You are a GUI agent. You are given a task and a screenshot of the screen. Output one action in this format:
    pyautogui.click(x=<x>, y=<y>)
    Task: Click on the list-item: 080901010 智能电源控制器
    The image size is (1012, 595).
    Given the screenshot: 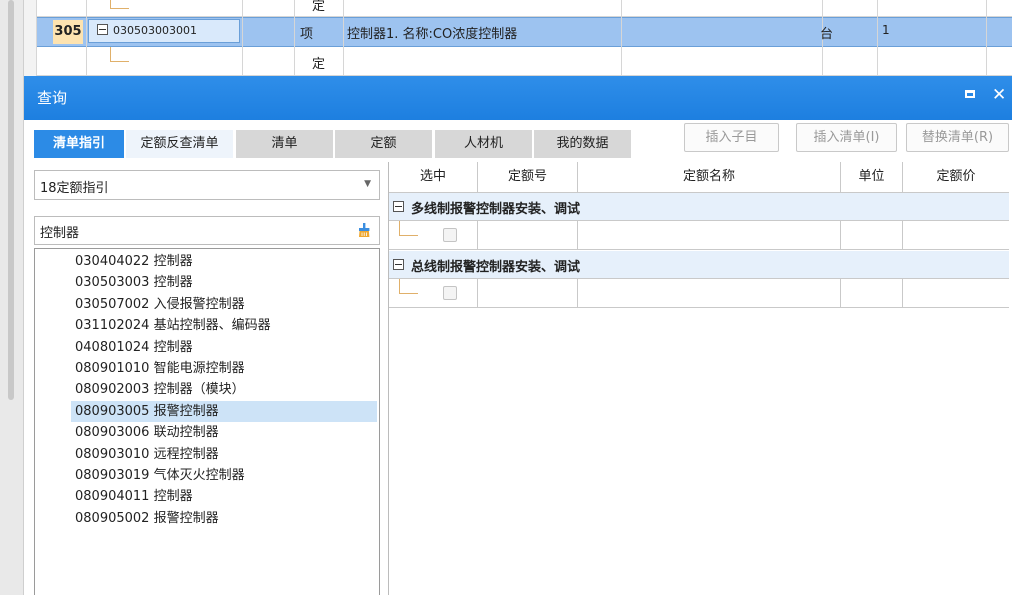 What is the action you would take?
    pyautogui.click(x=227, y=368)
    